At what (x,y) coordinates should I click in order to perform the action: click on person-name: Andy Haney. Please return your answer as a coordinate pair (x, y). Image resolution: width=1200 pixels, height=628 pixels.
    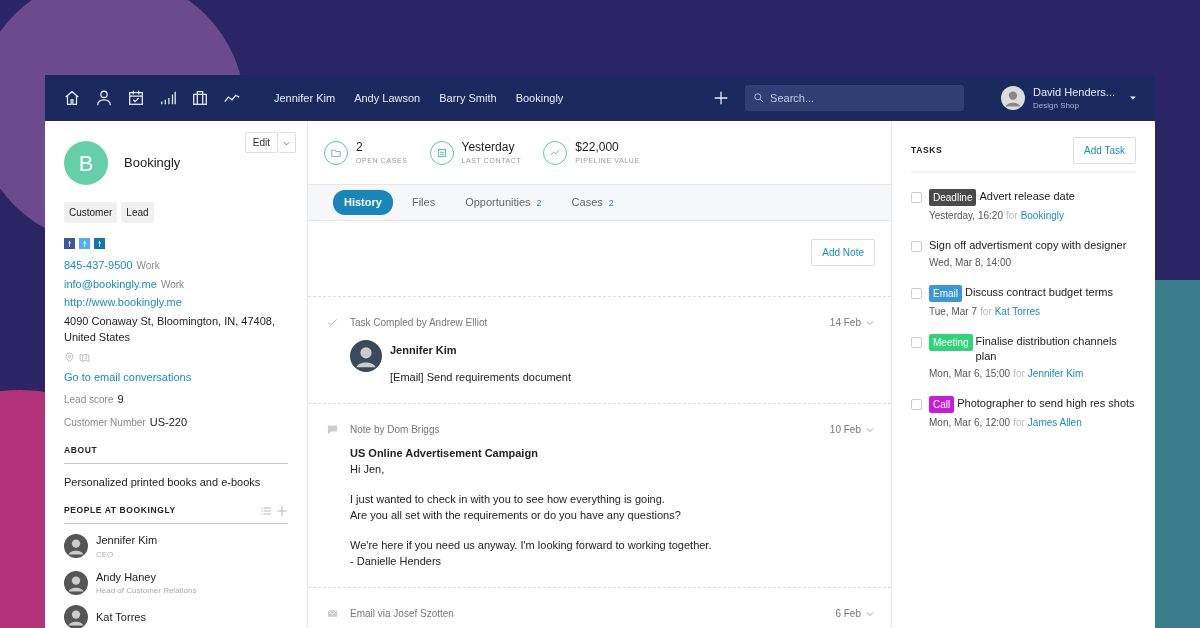
    Looking at the image, I should click on (146, 576).